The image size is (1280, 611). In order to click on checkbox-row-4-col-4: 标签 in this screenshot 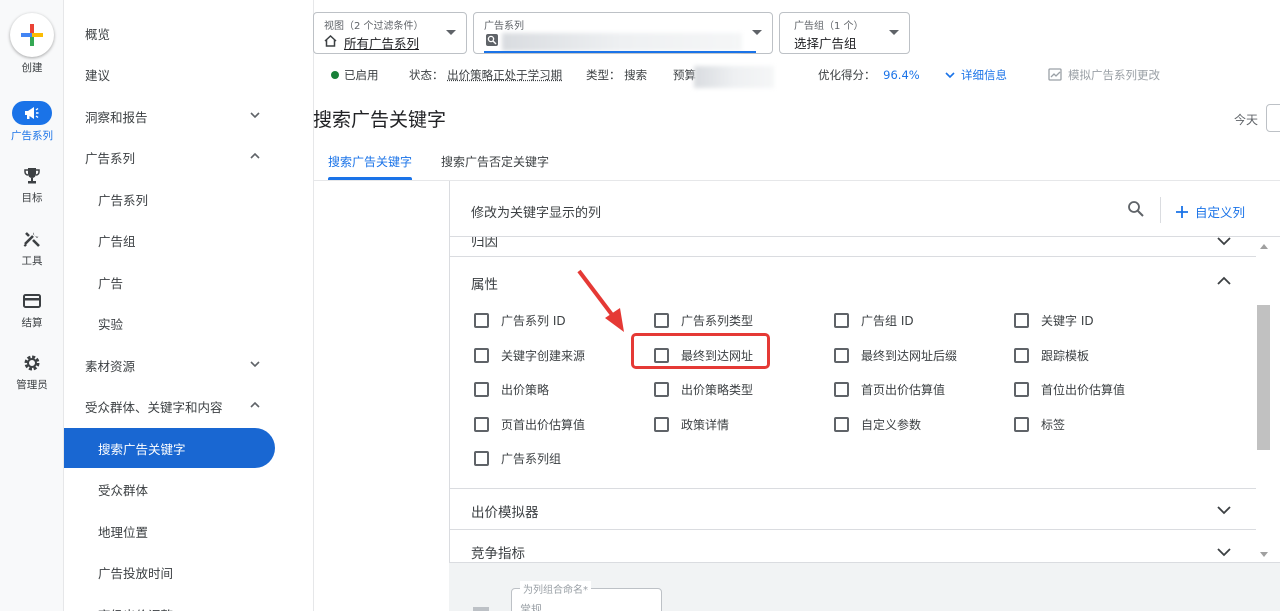, I will do `click(1039, 424)`.